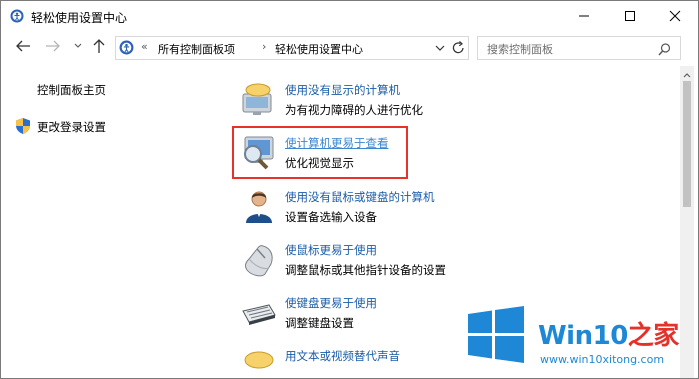  What do you see at coordinates (360, 197) in the screenshot?
I see `item-title: 使用没有鼠标或键盘的计算机` at bounding box center [360, 197].